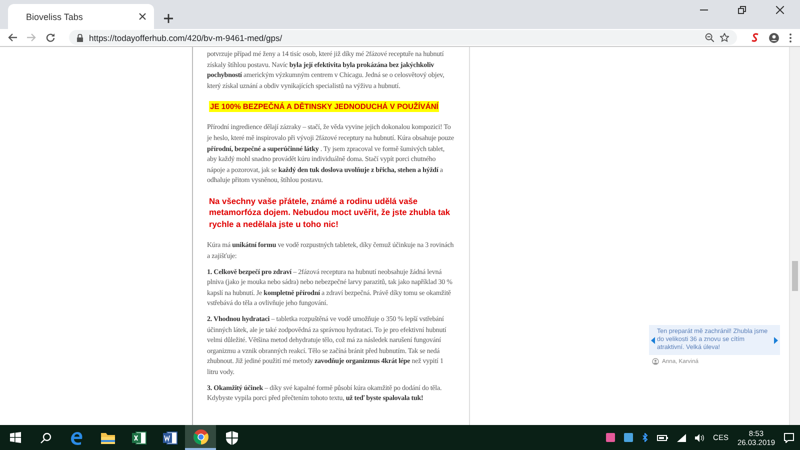 The image size is (800, 450). What do you see at coordinates (168, 18) in the screenshot?
I see `plus-icon` at bounding box center [168, 18].